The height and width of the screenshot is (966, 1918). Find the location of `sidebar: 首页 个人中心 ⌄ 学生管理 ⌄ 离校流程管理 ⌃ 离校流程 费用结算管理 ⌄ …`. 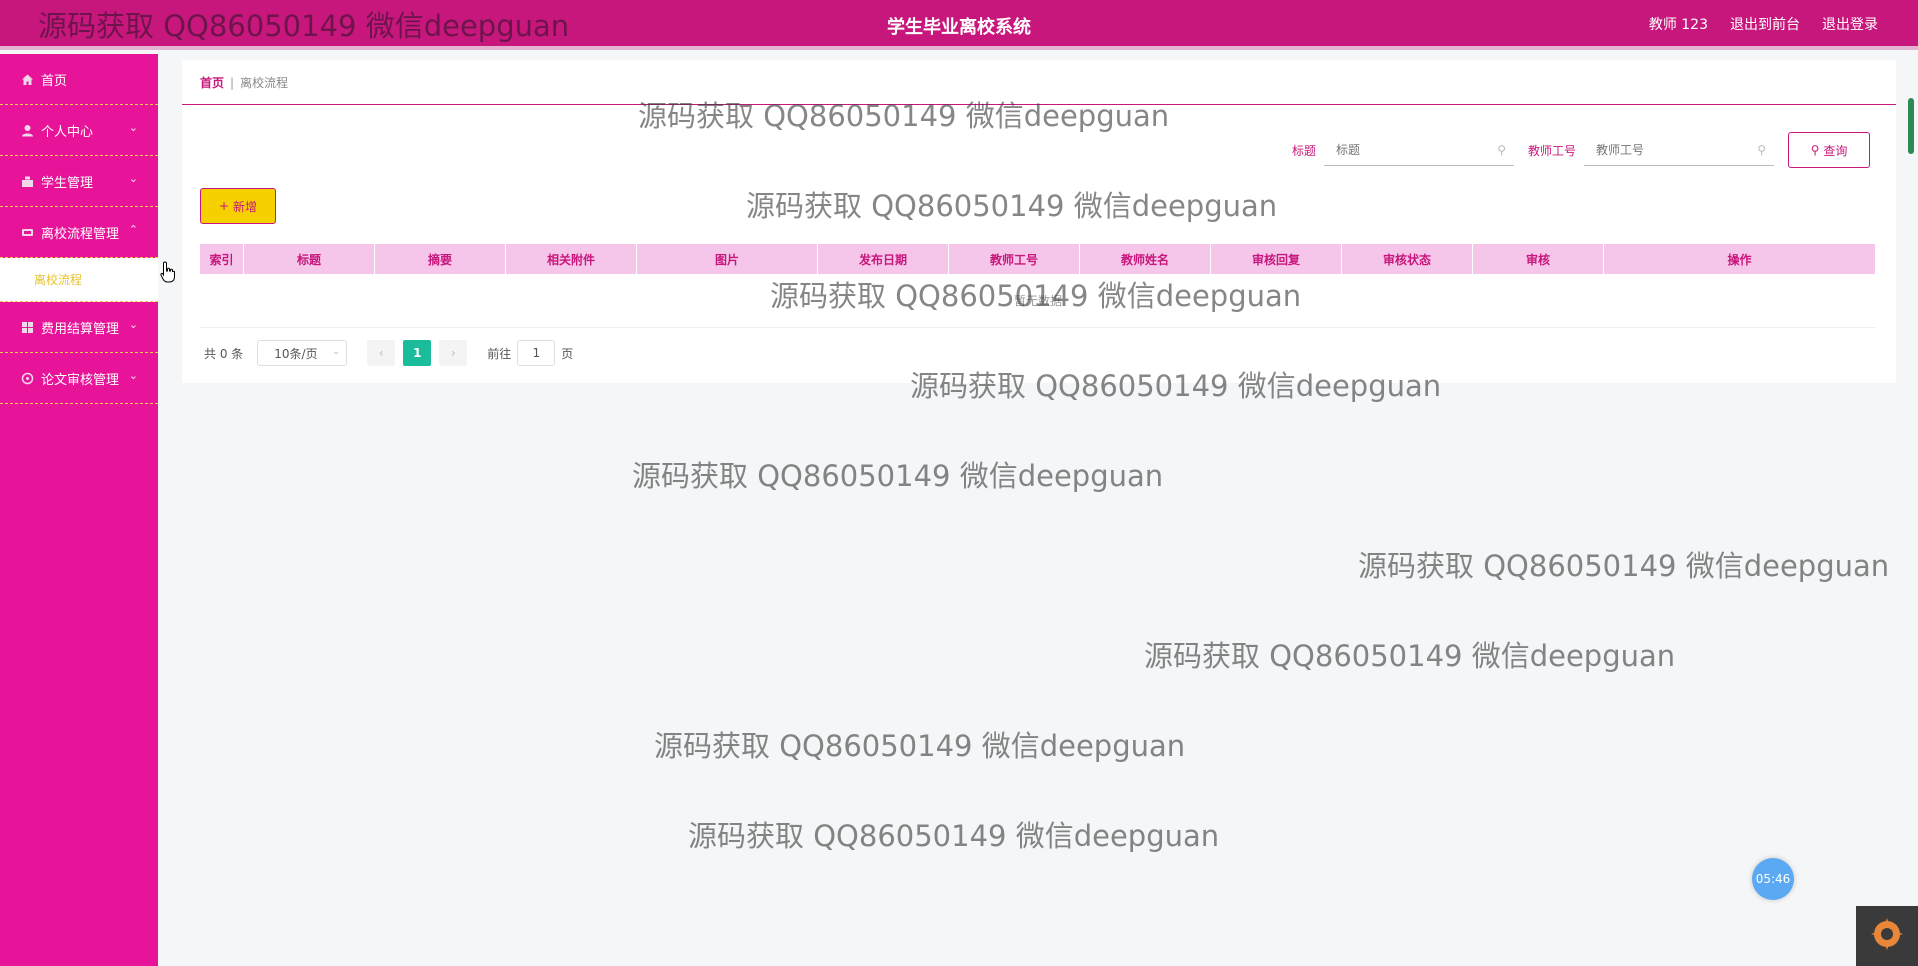

sidebar: 首页 个人中心 ⌄ 学生管理 ⌄ 离校流程管理 ⌃ 离校流程 费用结算管理 ⌄ … is located at coordinates (79, 510).